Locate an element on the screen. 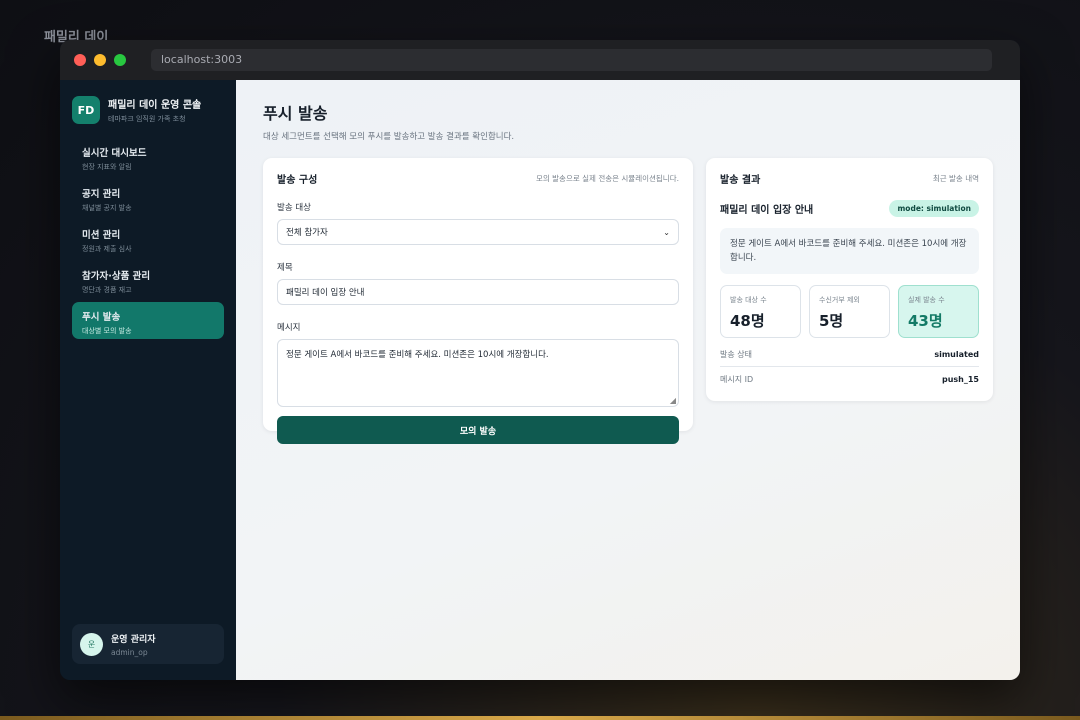  message-label: 메시지 is located at coordinates (289, 328).